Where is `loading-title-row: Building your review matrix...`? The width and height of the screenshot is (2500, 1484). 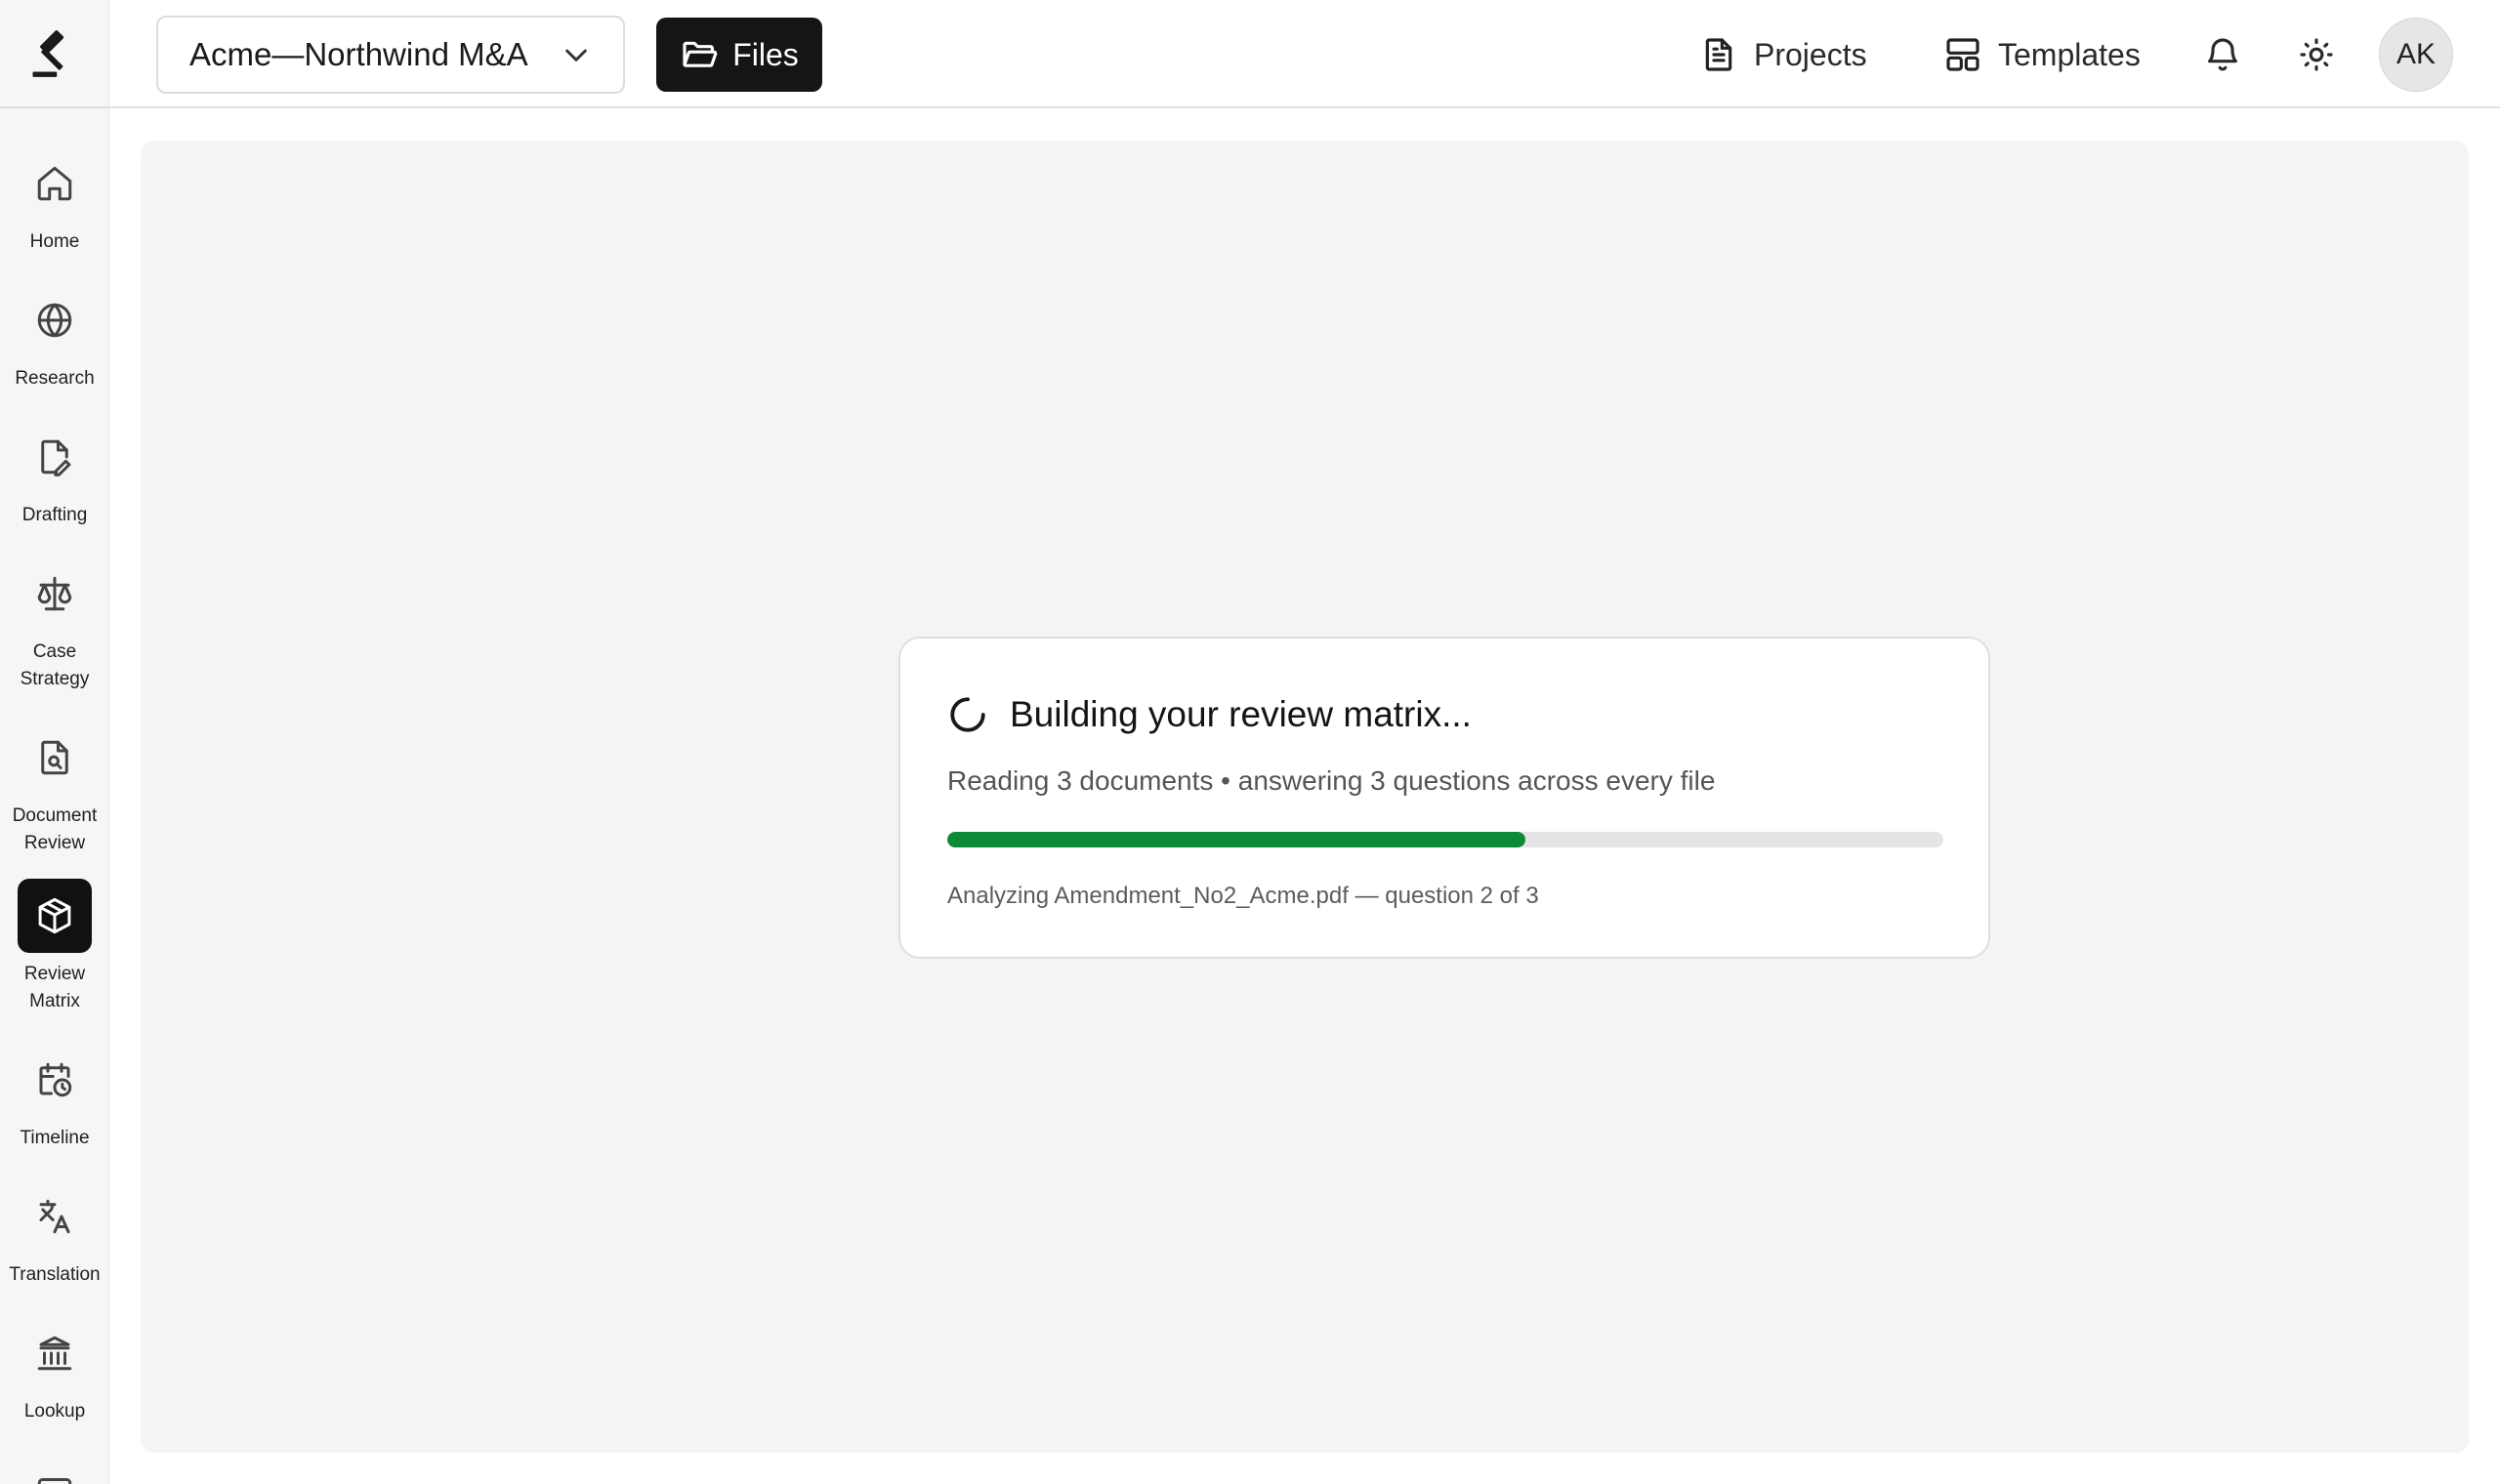 loading-title-row: Building your review matrix... is located at coordinates (1209, 714).